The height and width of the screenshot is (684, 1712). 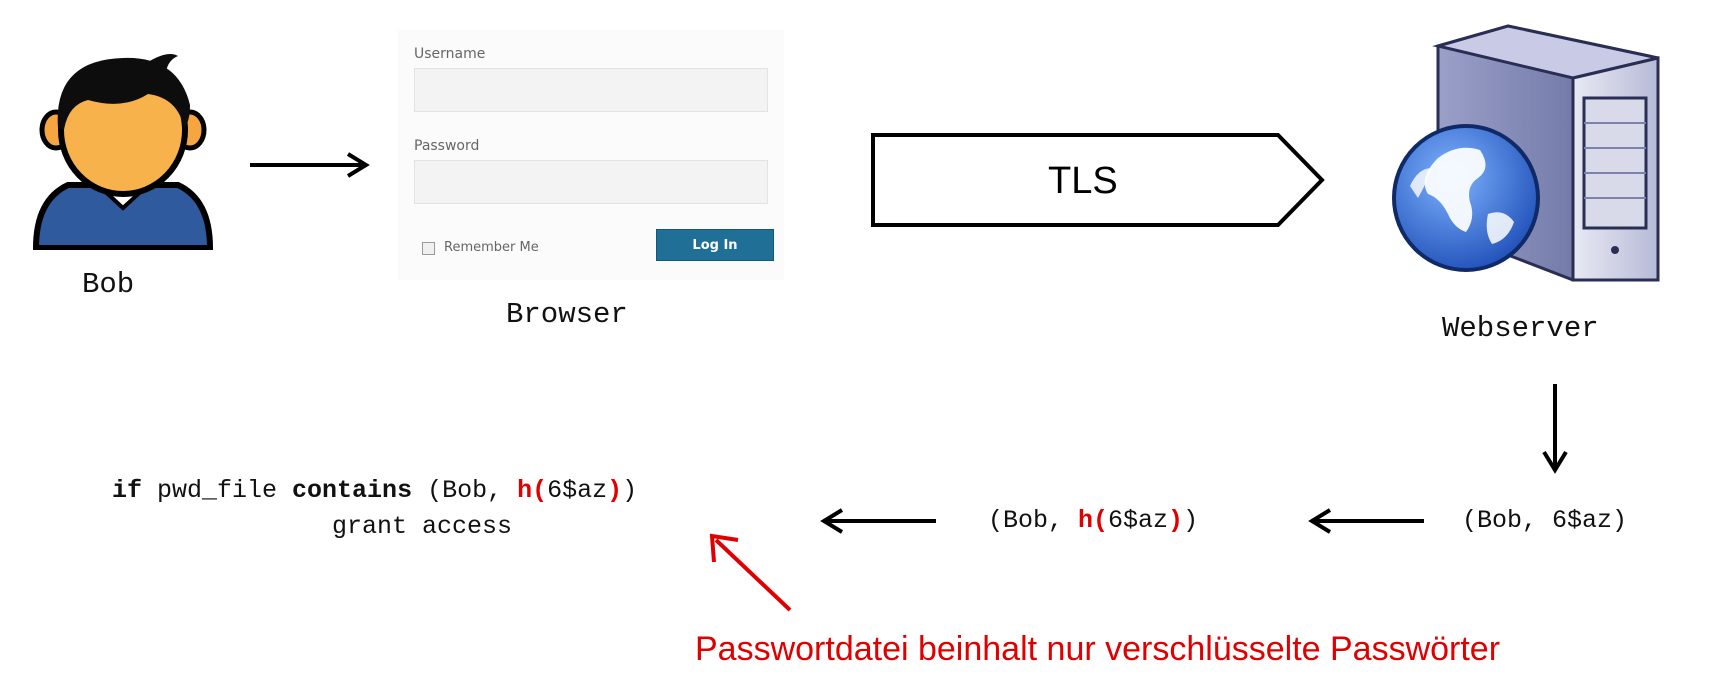 I want to click on hashed-open: (Bob,, so click(x=1033, y=520).